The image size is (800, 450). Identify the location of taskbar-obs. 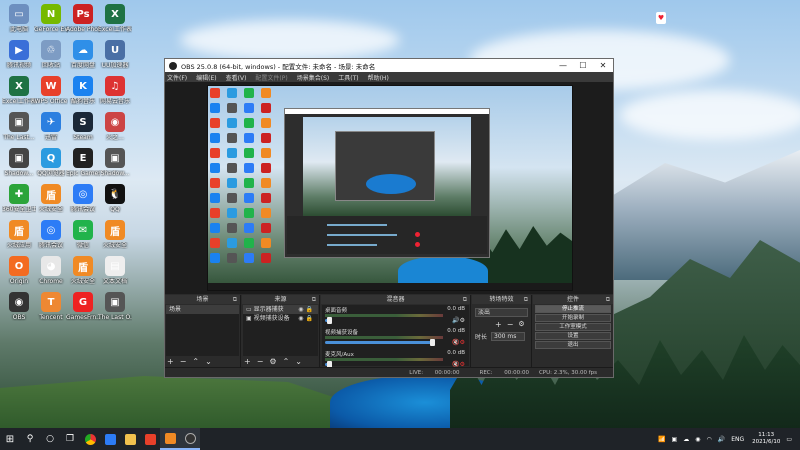
(190, 439).